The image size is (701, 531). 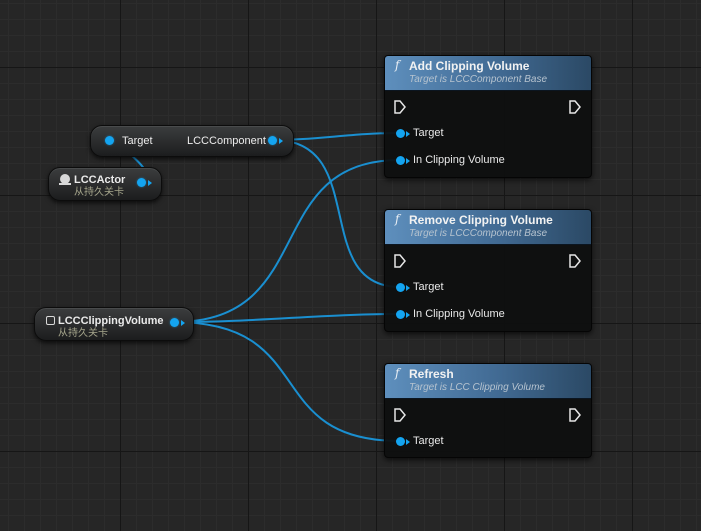 I want to click on lcc-actor-output-pin, so click(x=141, y=182).